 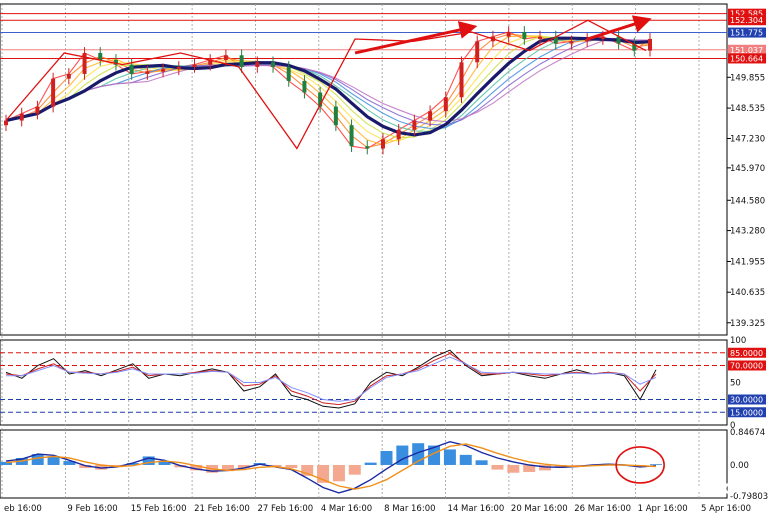 I want to click on x-tick-label: 9 Feb 16:00, so click(x=92, y=509).